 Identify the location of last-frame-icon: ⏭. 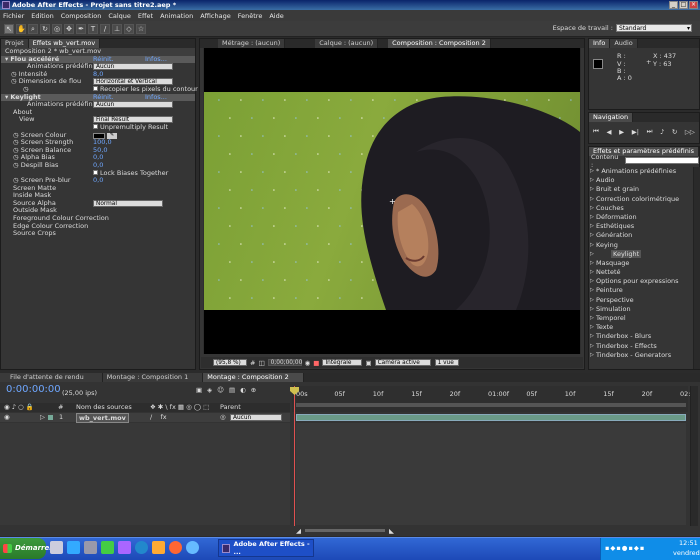
(650, 131).